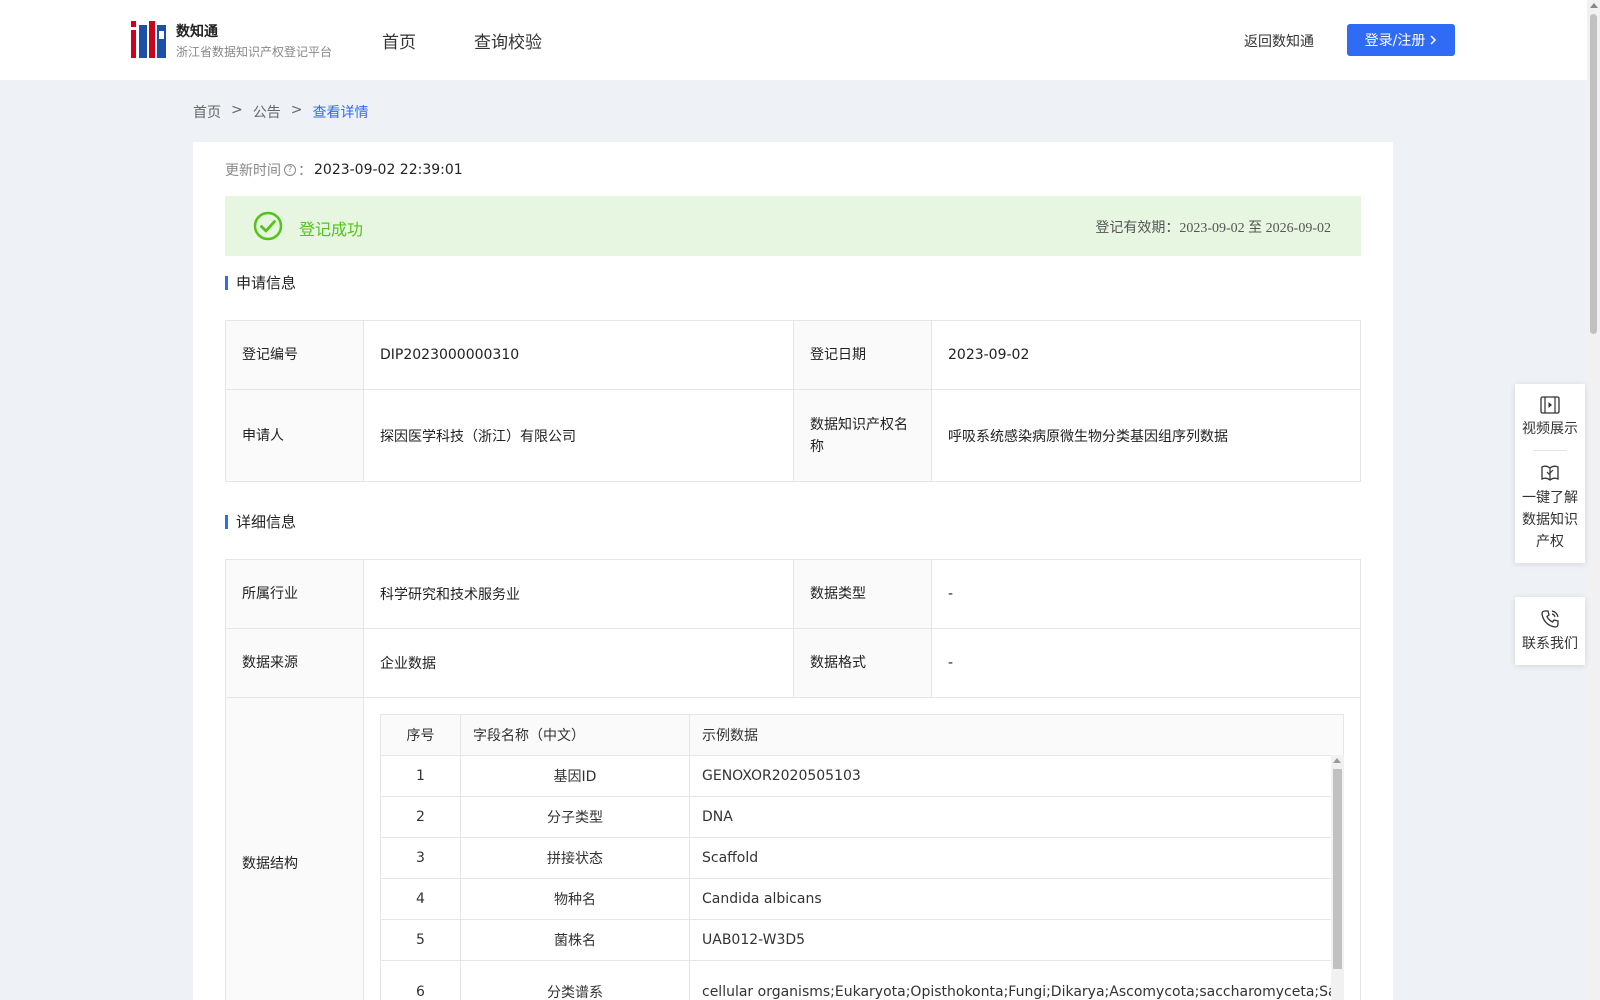  Describe the element at coordinates (399, 40) in the screenshot. I see `nav-home: 首页` at that location.